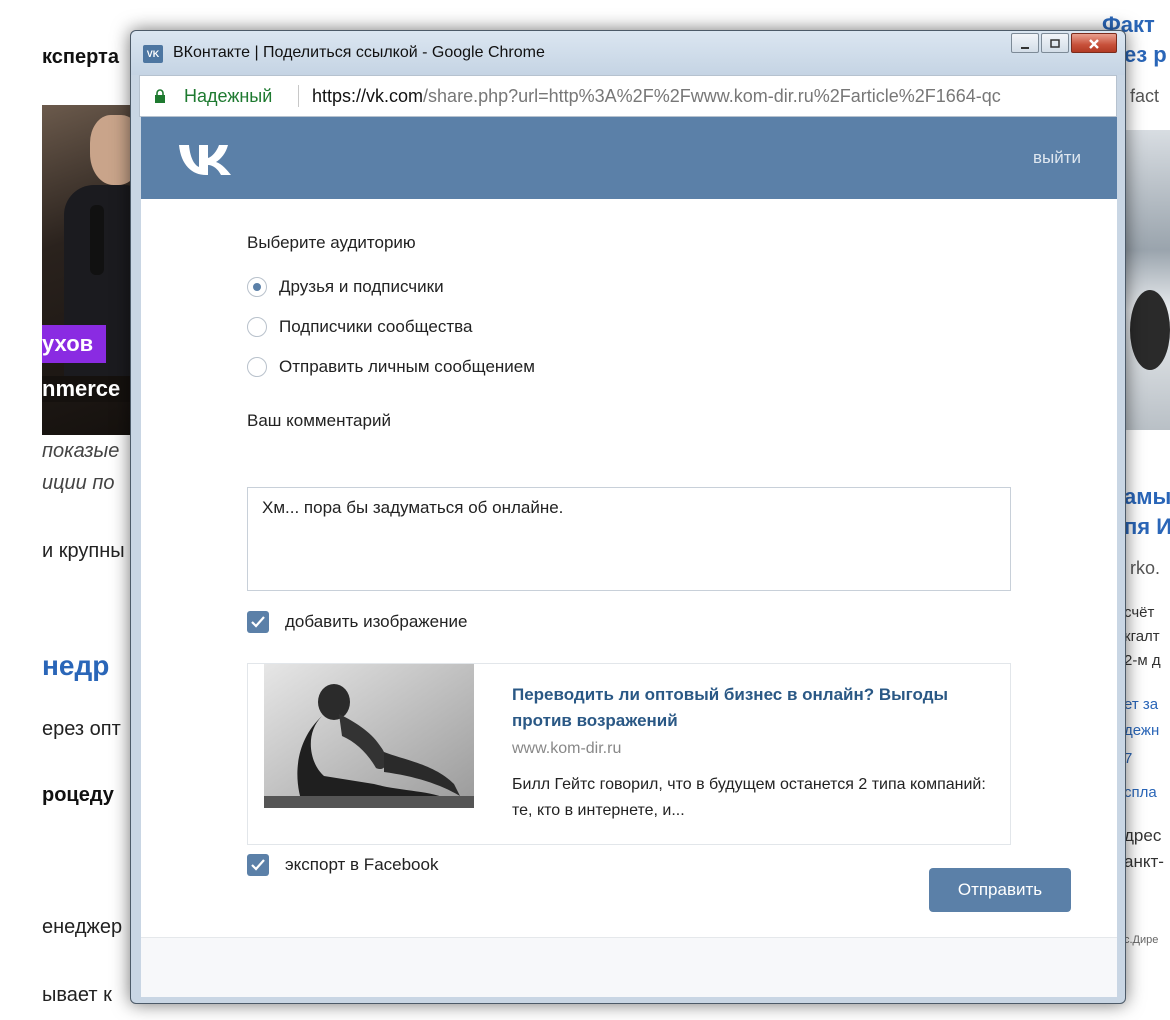 The height and width of the screenshot is (1020, 1170). I want to click on logout-link: выйти, so click(1057, 158).